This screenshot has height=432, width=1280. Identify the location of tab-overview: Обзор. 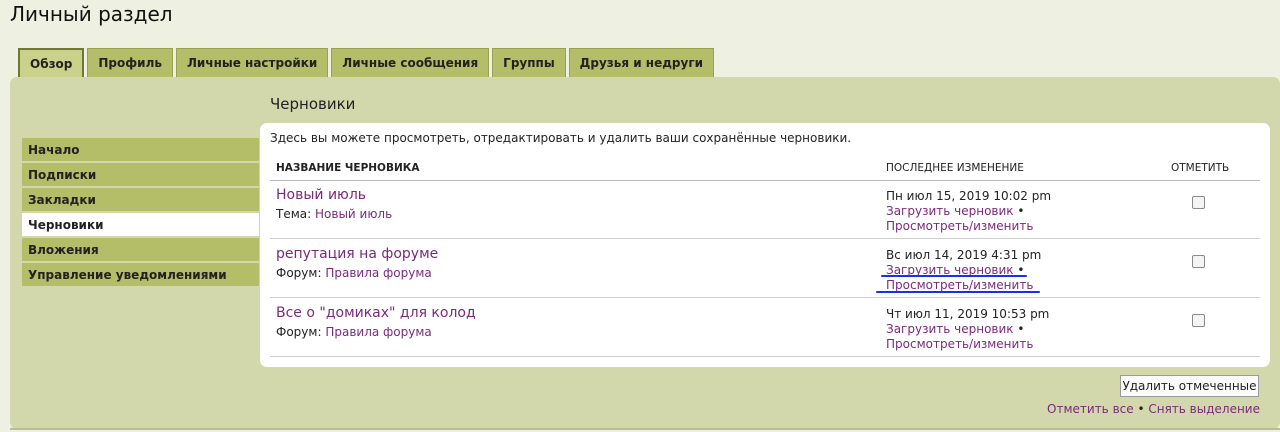
(51, 63).